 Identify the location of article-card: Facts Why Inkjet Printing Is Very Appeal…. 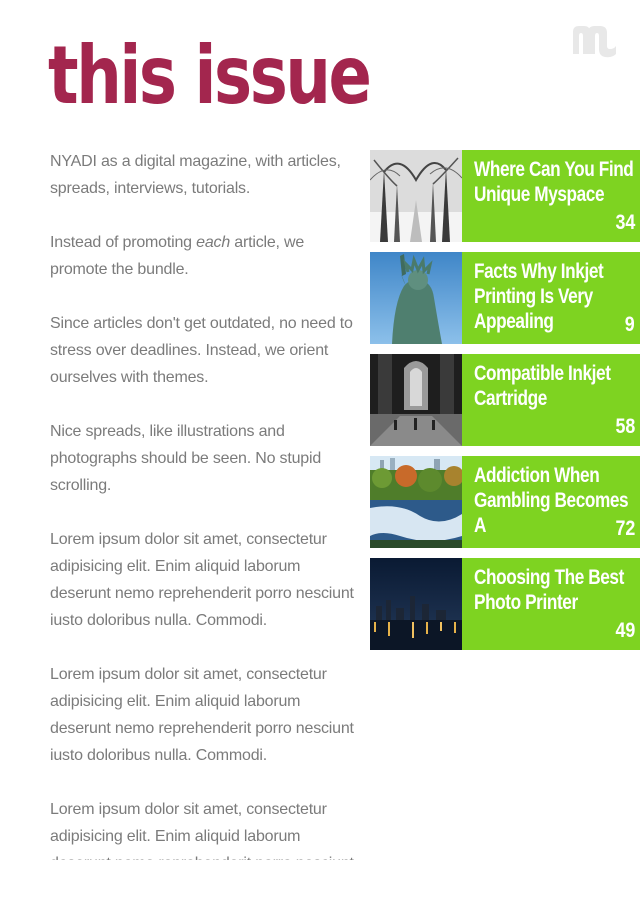
(551, 298).